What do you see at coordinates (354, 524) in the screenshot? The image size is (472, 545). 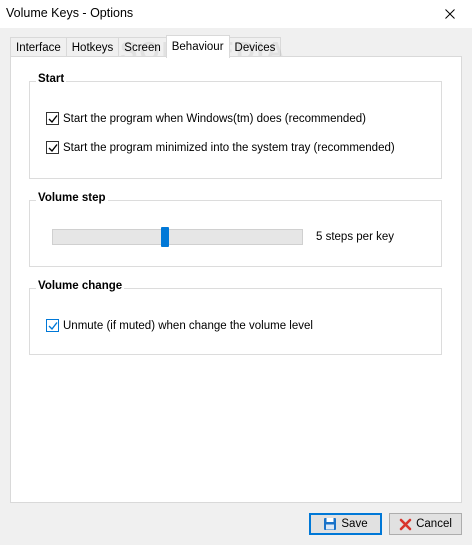 I see `save-button-label: Save` at bounding box center [354, 524].